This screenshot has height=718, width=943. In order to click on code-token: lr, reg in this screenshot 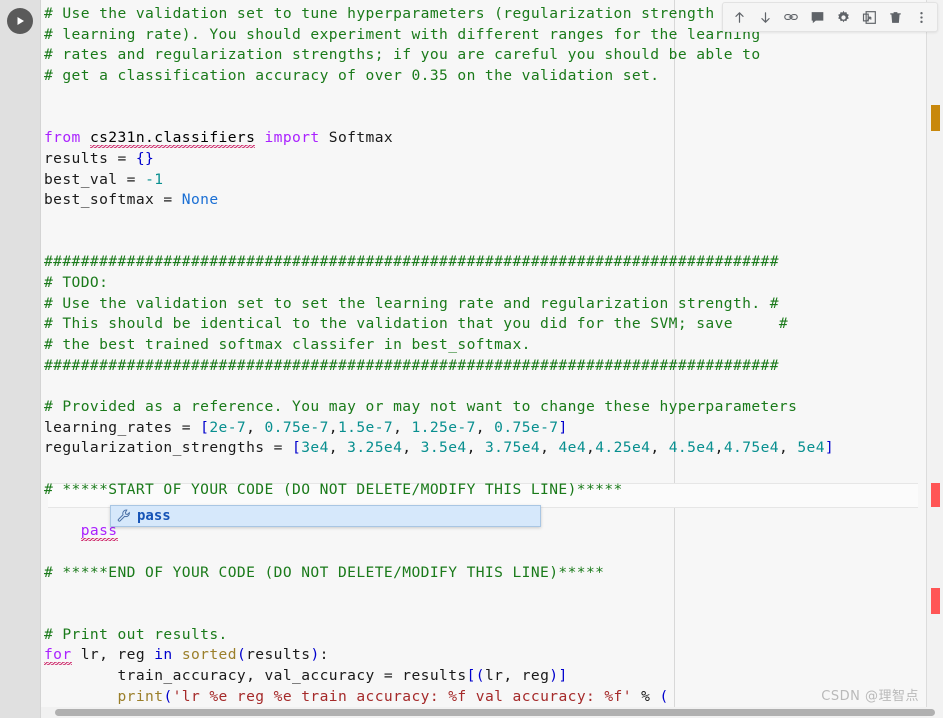, I will do `click(517, 675)`.